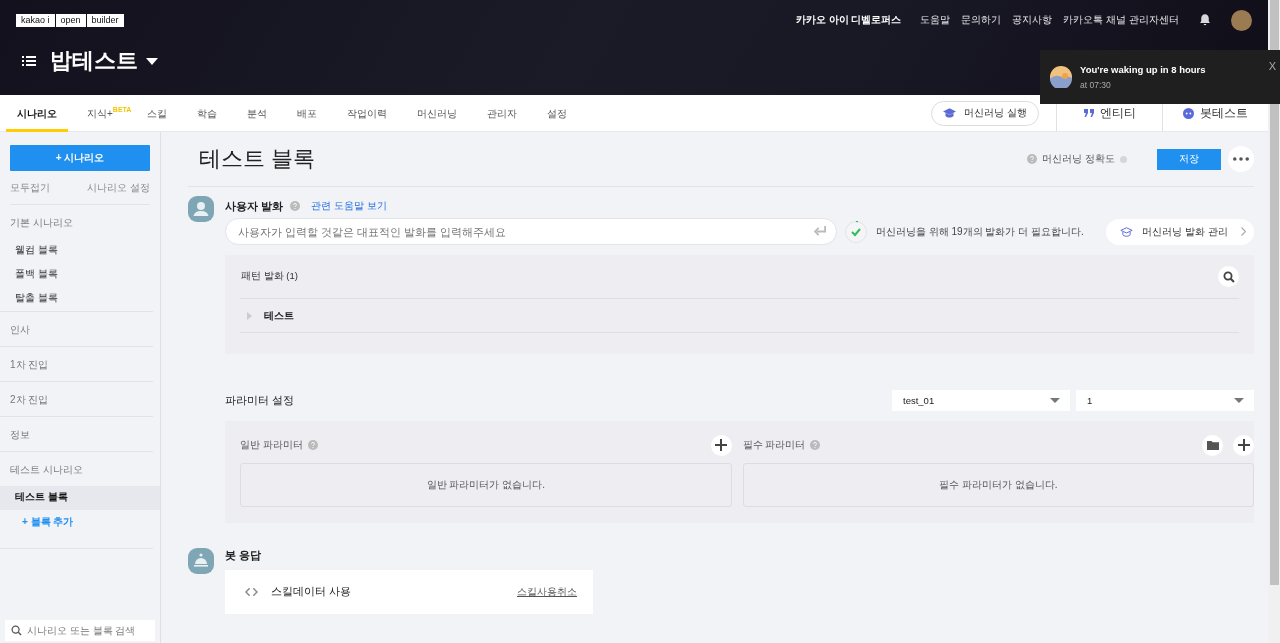 Image resolution: width=1280 pixels, height=643 pixels. Describe the element at coordinates (271, 445) in the screenshot. I see `parameter-label: 일반 파라미터` at that location.